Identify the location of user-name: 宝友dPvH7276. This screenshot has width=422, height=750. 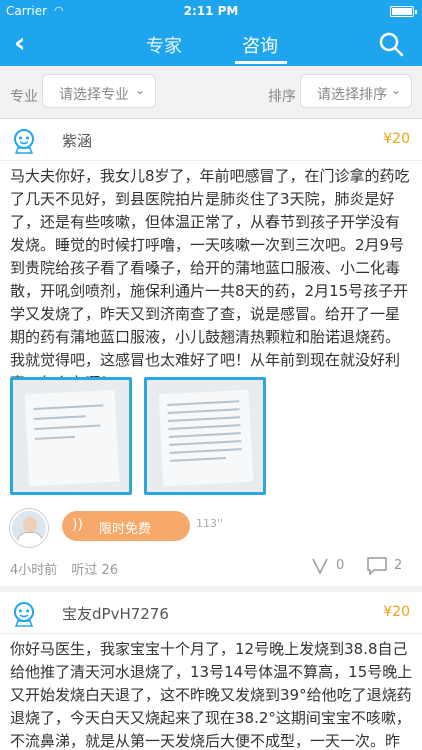
(115, 614).